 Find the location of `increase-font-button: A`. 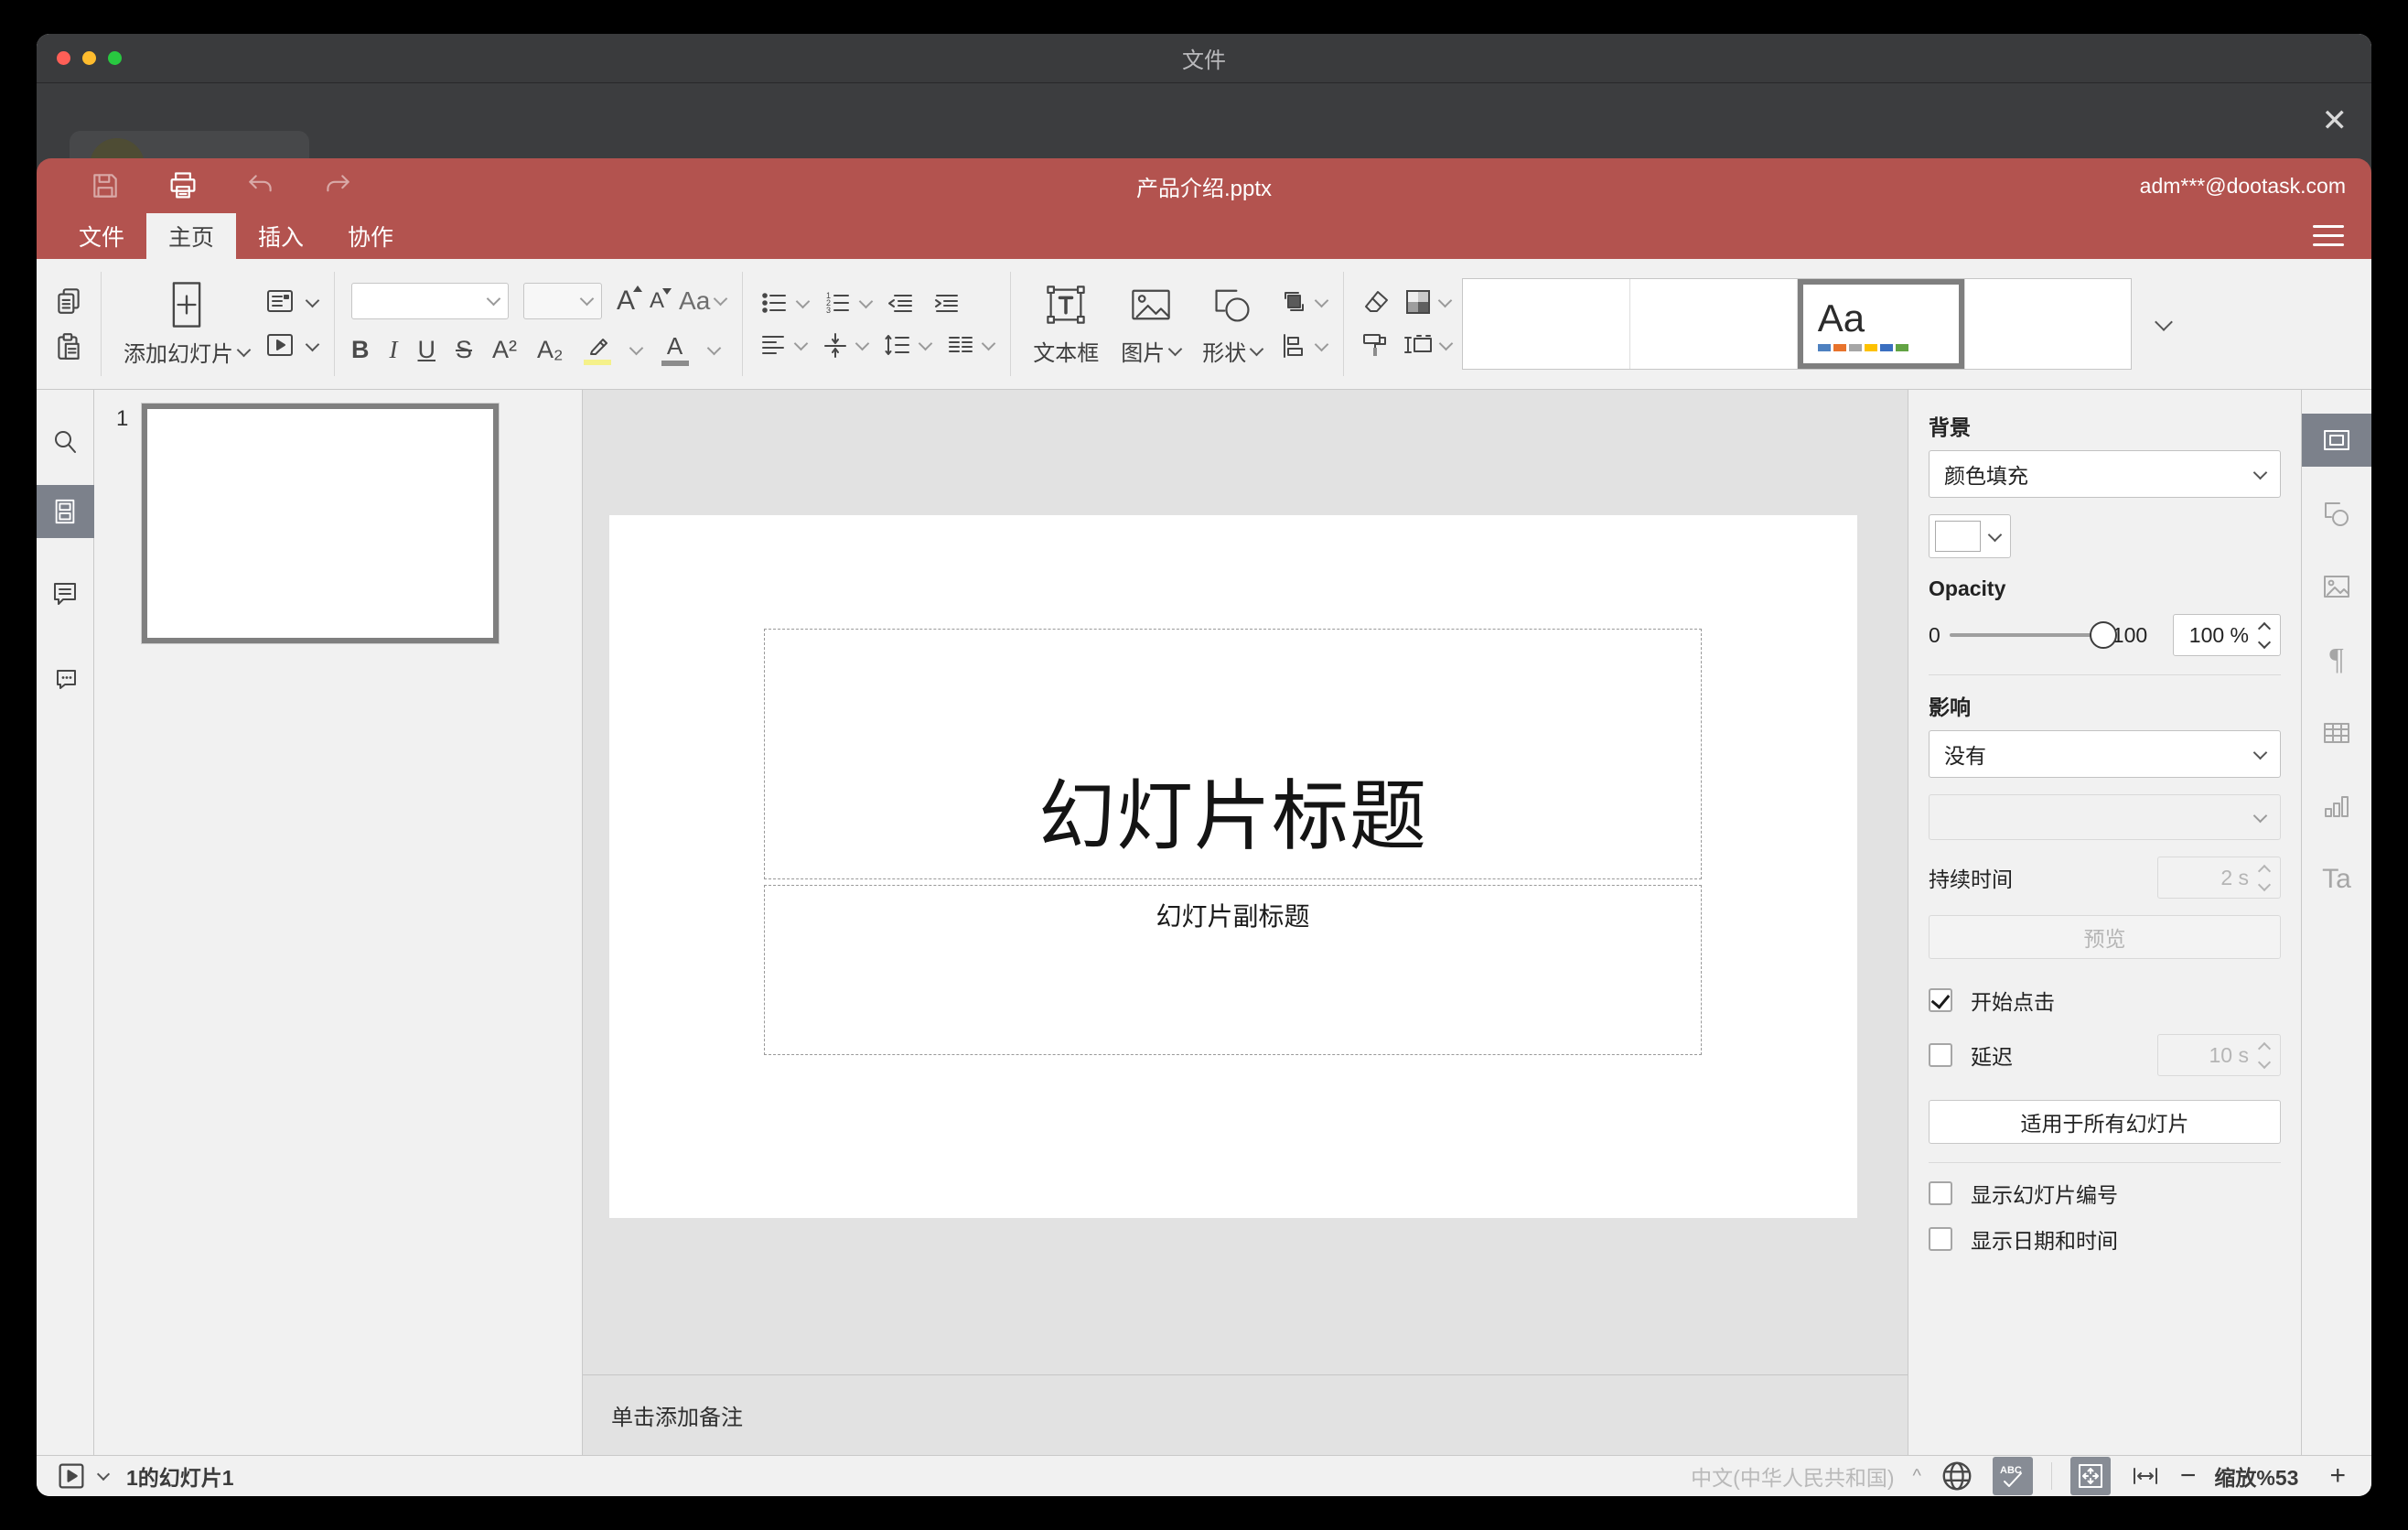

increase-font-button: A is located at coordinates (630, 301).